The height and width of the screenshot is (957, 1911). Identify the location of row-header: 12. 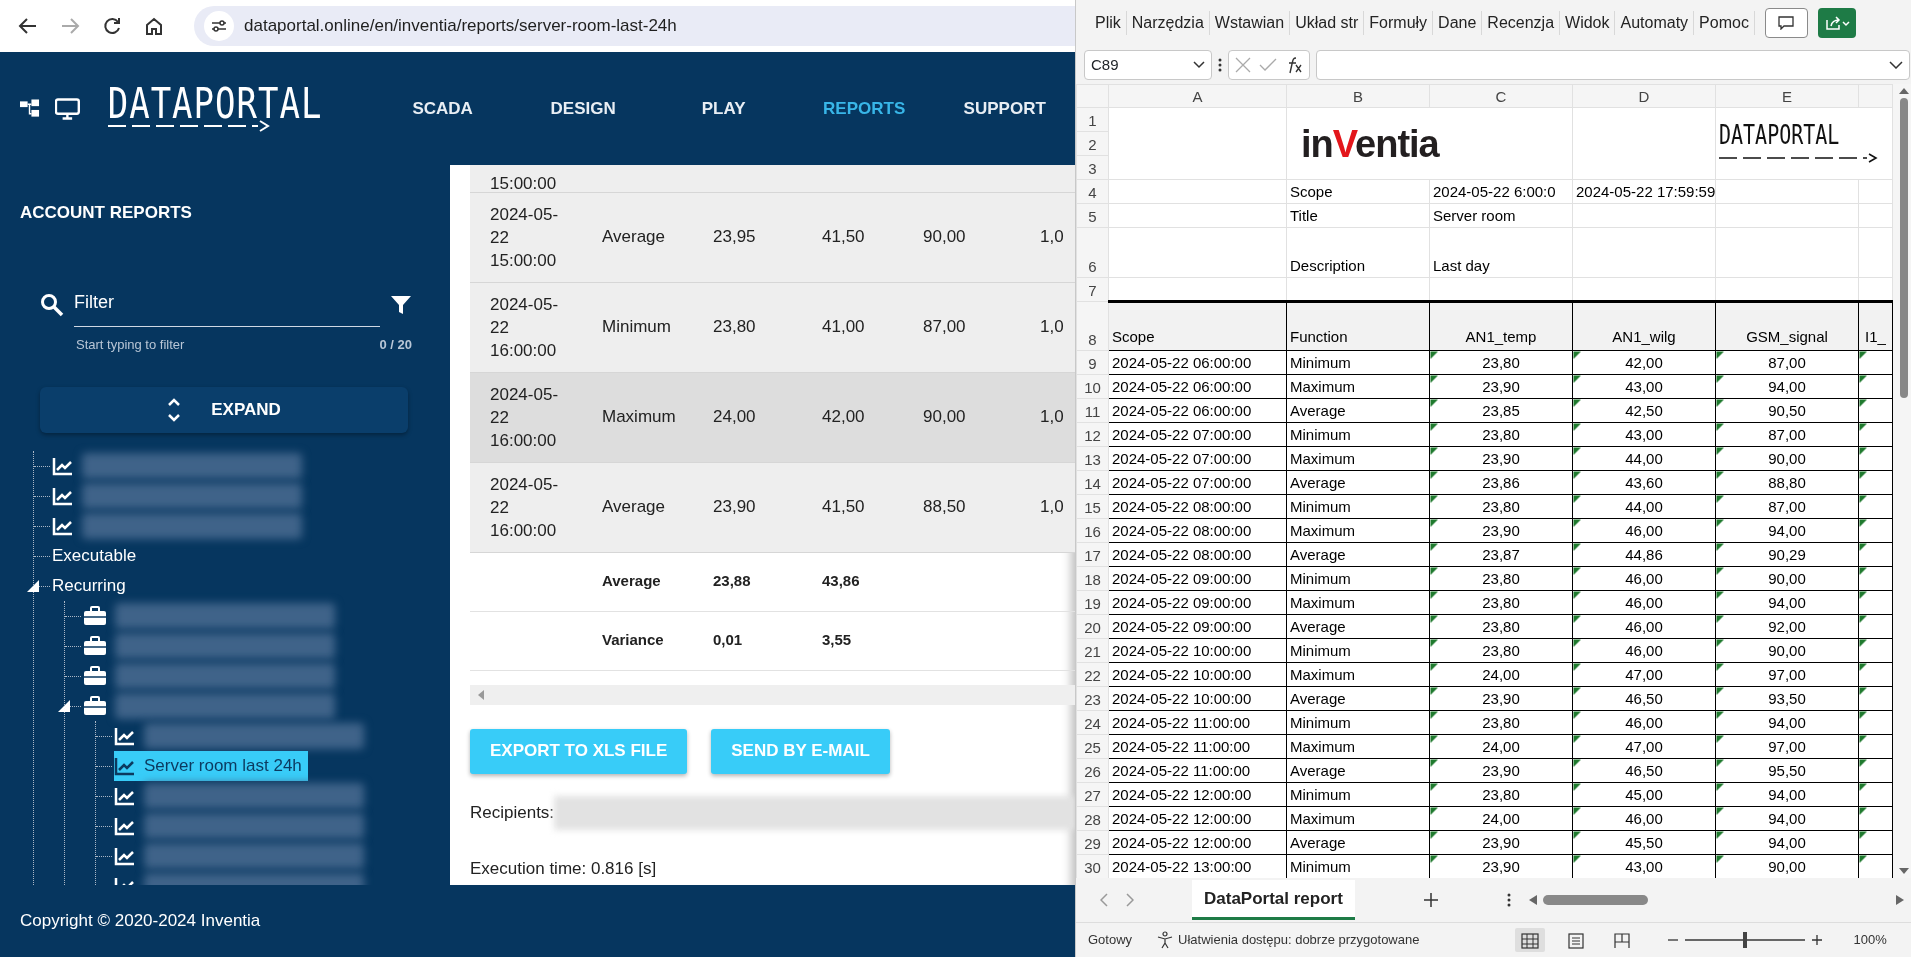
(1092, 434).